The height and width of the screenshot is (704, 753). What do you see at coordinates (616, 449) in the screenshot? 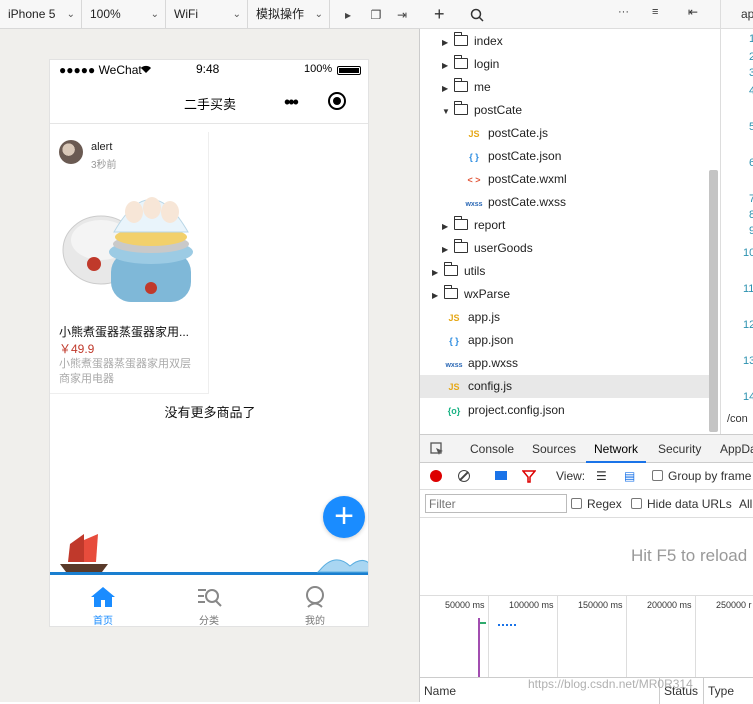
I see `tab-network: Network` at bounding box center [616, 449].